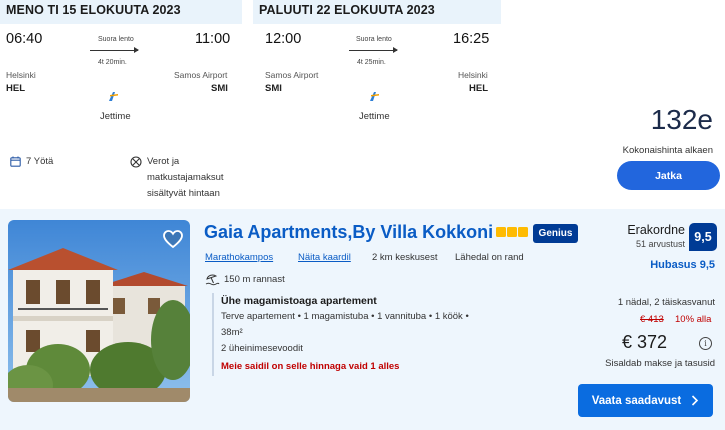  Describe the element at coordinates (21, 75) in the screenshot. I see `outbound-from-city: Helsinki` at that location.